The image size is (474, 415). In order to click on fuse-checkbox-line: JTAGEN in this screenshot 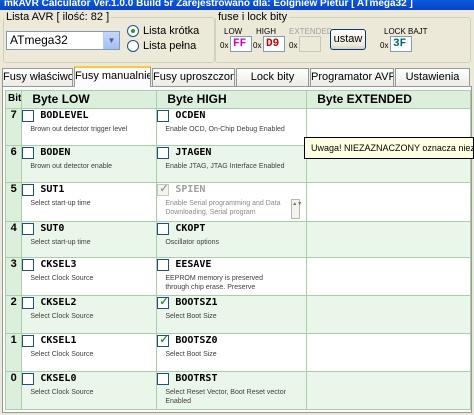, I will do `click(231, 153)`.